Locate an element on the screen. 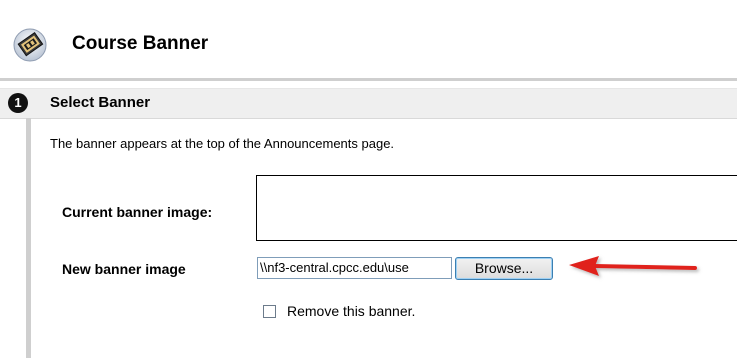 Image resolution: width=737 pixels, height=358 pixels. step-number-badge: 1 is located at coordinates (18, 103).